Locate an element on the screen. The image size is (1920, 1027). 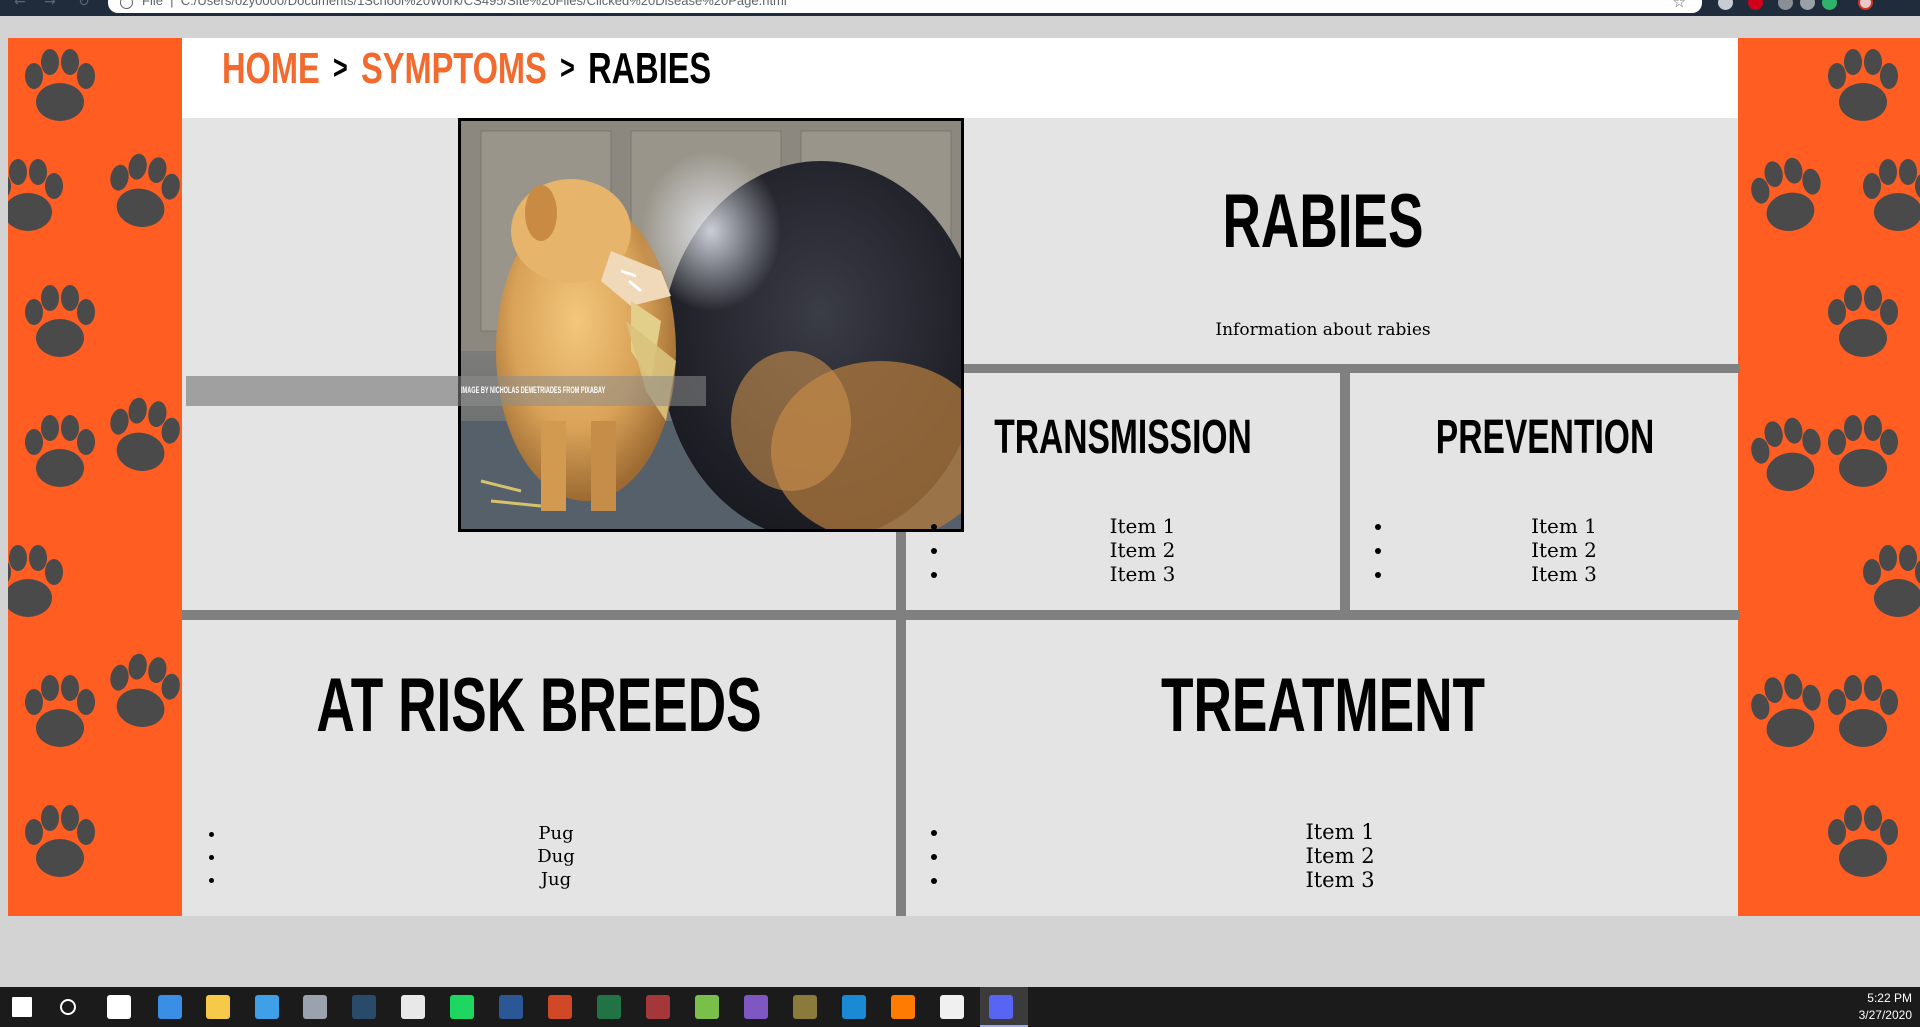
breadcrumb-current: RABIES is located at coordinates (650, 68).